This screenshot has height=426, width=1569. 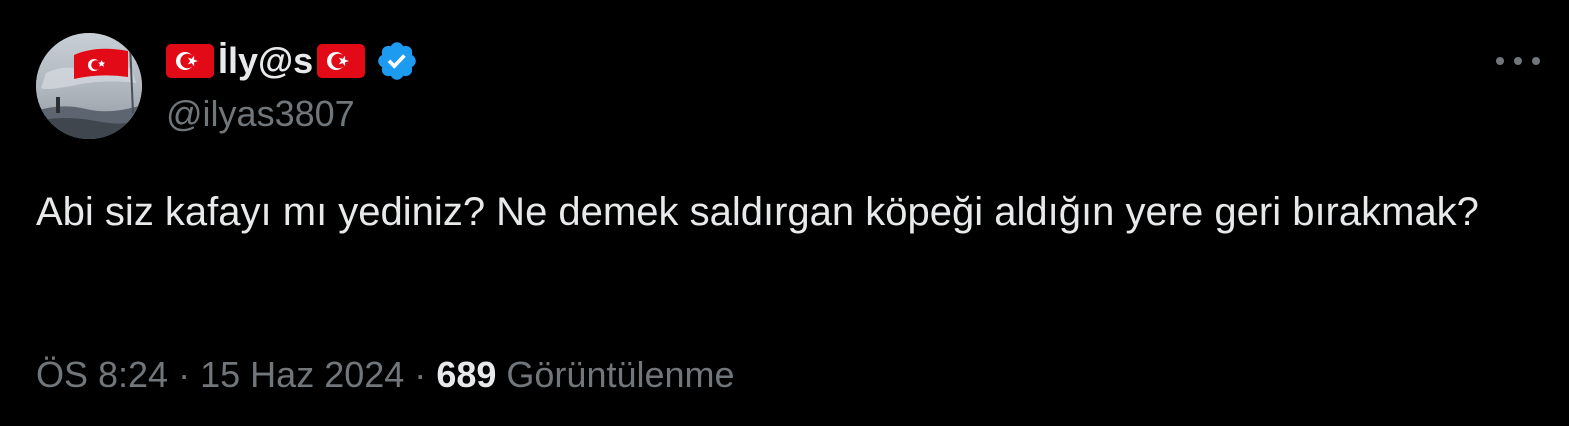 I want to click on more-options-icon, so click(x=1518, y=61).